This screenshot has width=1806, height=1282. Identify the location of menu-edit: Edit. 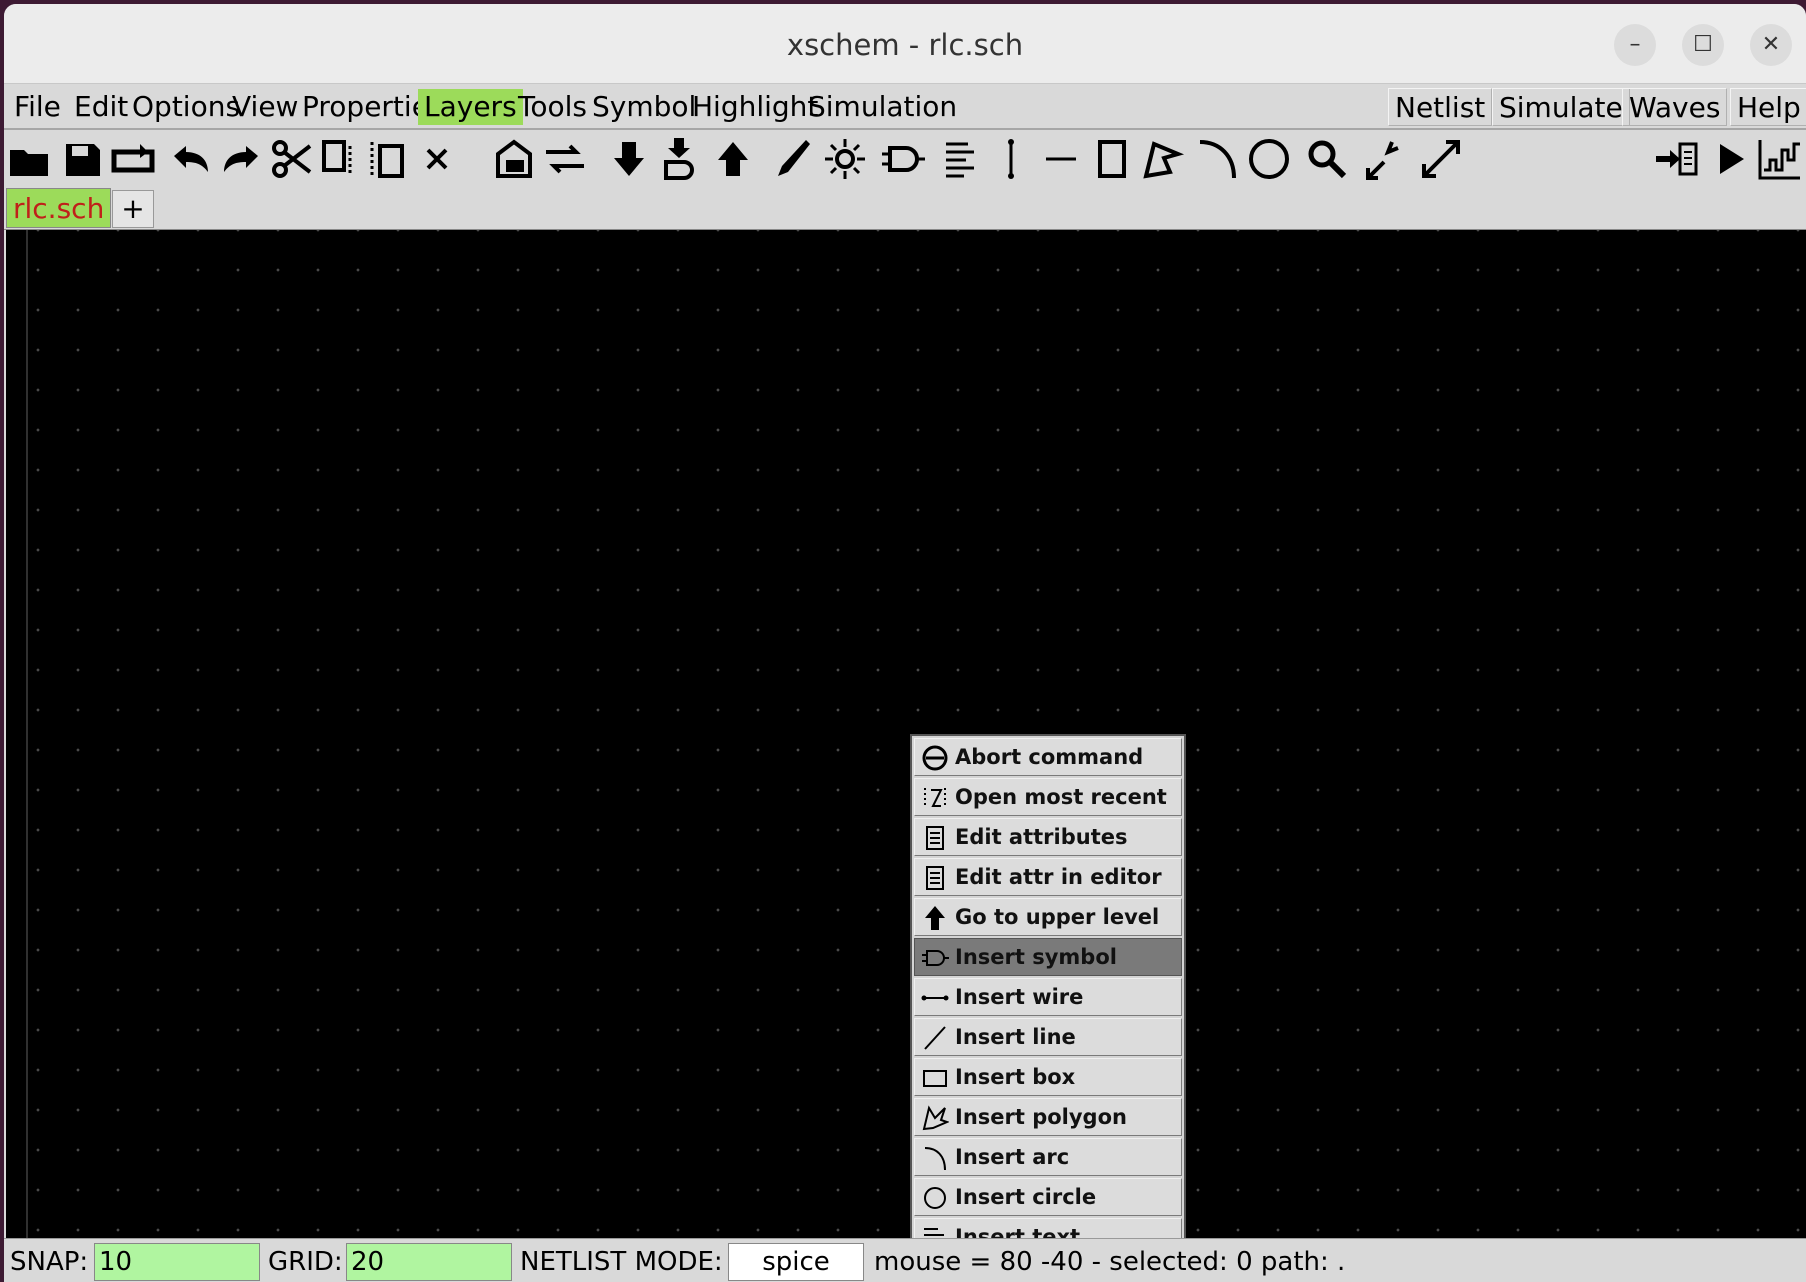
(101, 107).